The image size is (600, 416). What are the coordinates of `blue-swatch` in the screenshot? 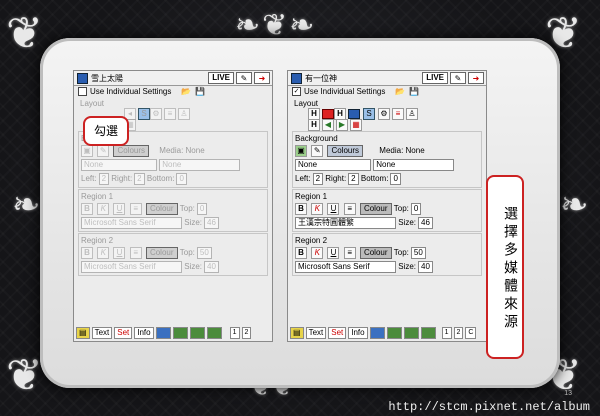 It's located at (354, 113).